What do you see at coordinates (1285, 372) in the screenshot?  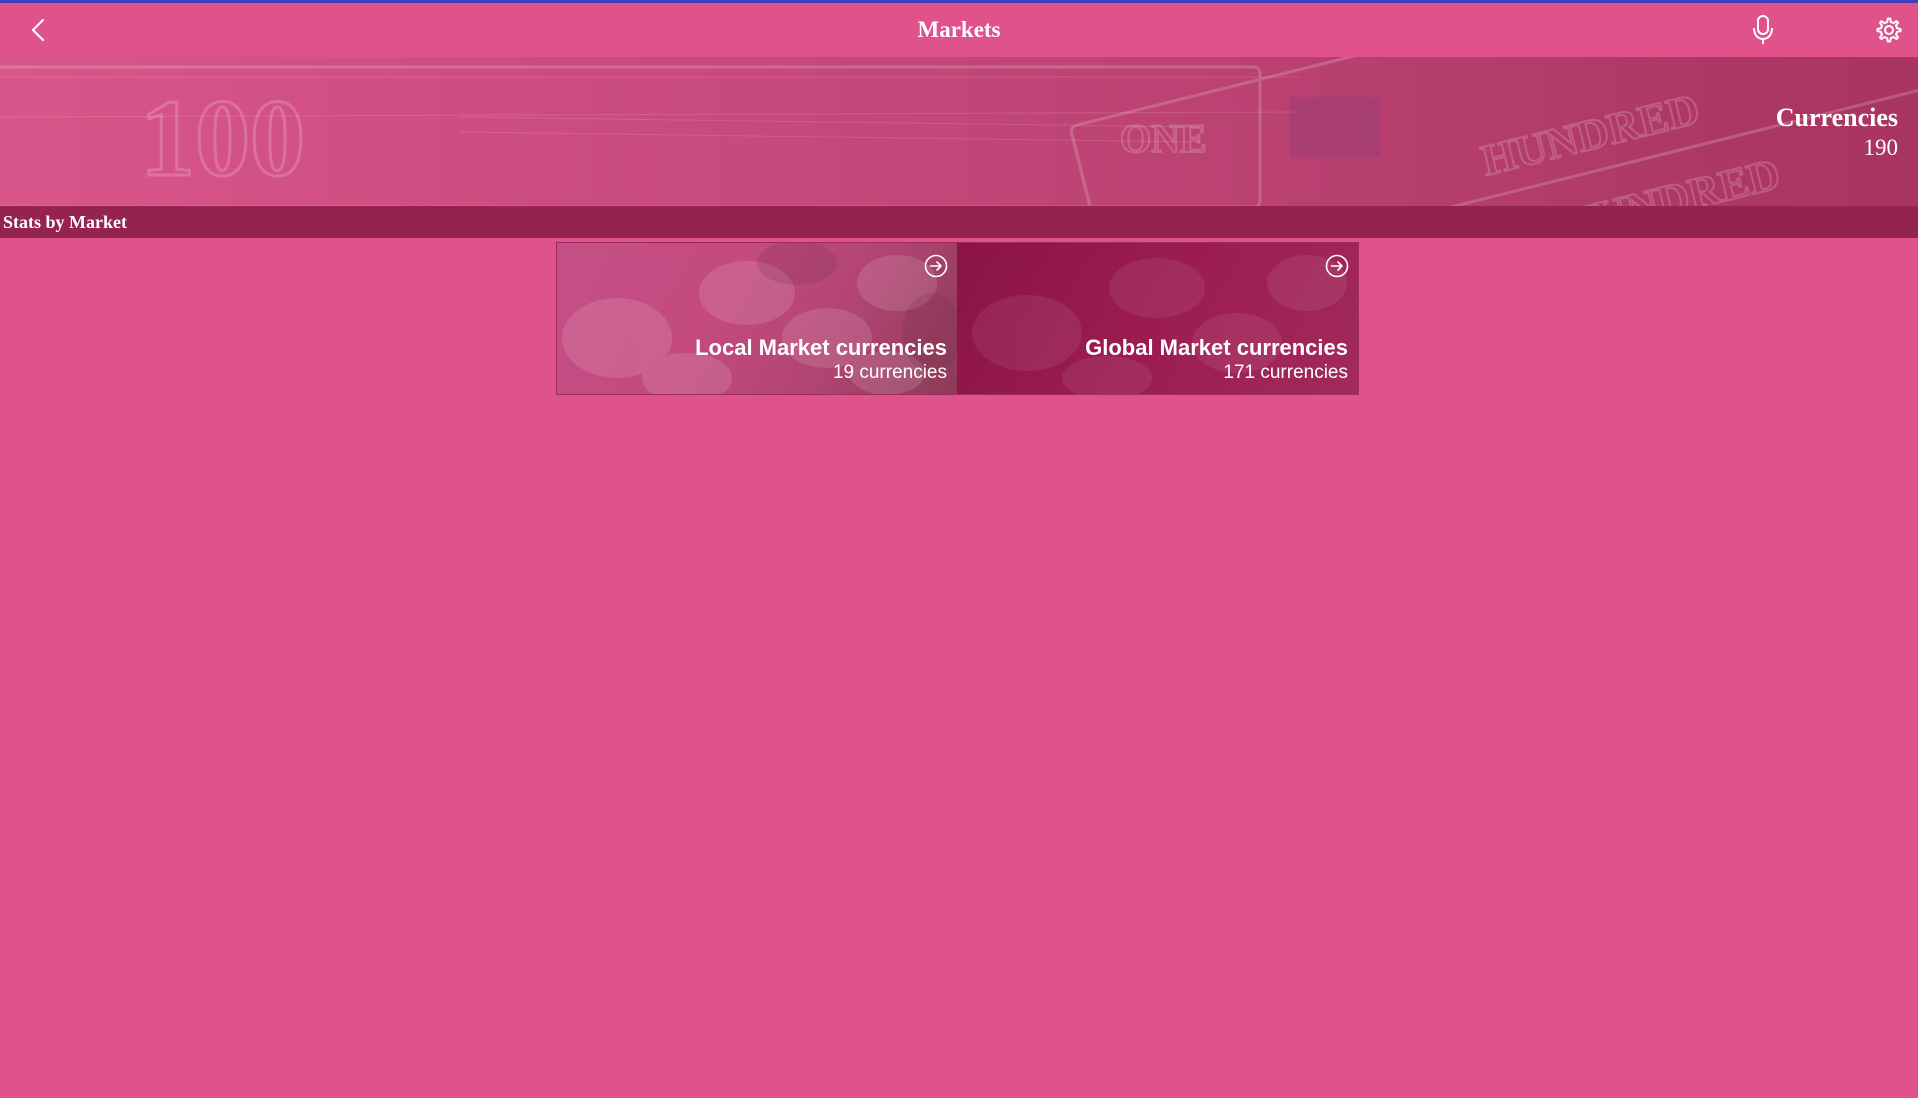 I see `global-market-count: 171 currencies` at bounding box center [1285, 372].